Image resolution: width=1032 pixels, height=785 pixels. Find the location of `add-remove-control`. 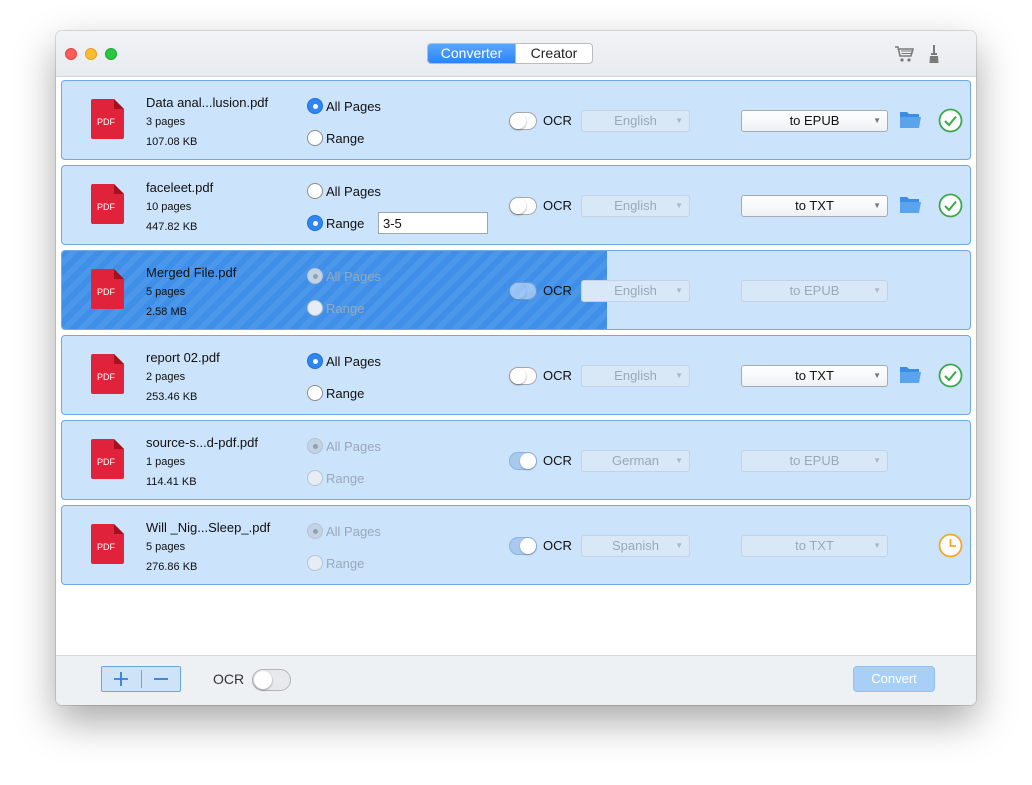

add-remove-control is located at coordinates (141, 679).